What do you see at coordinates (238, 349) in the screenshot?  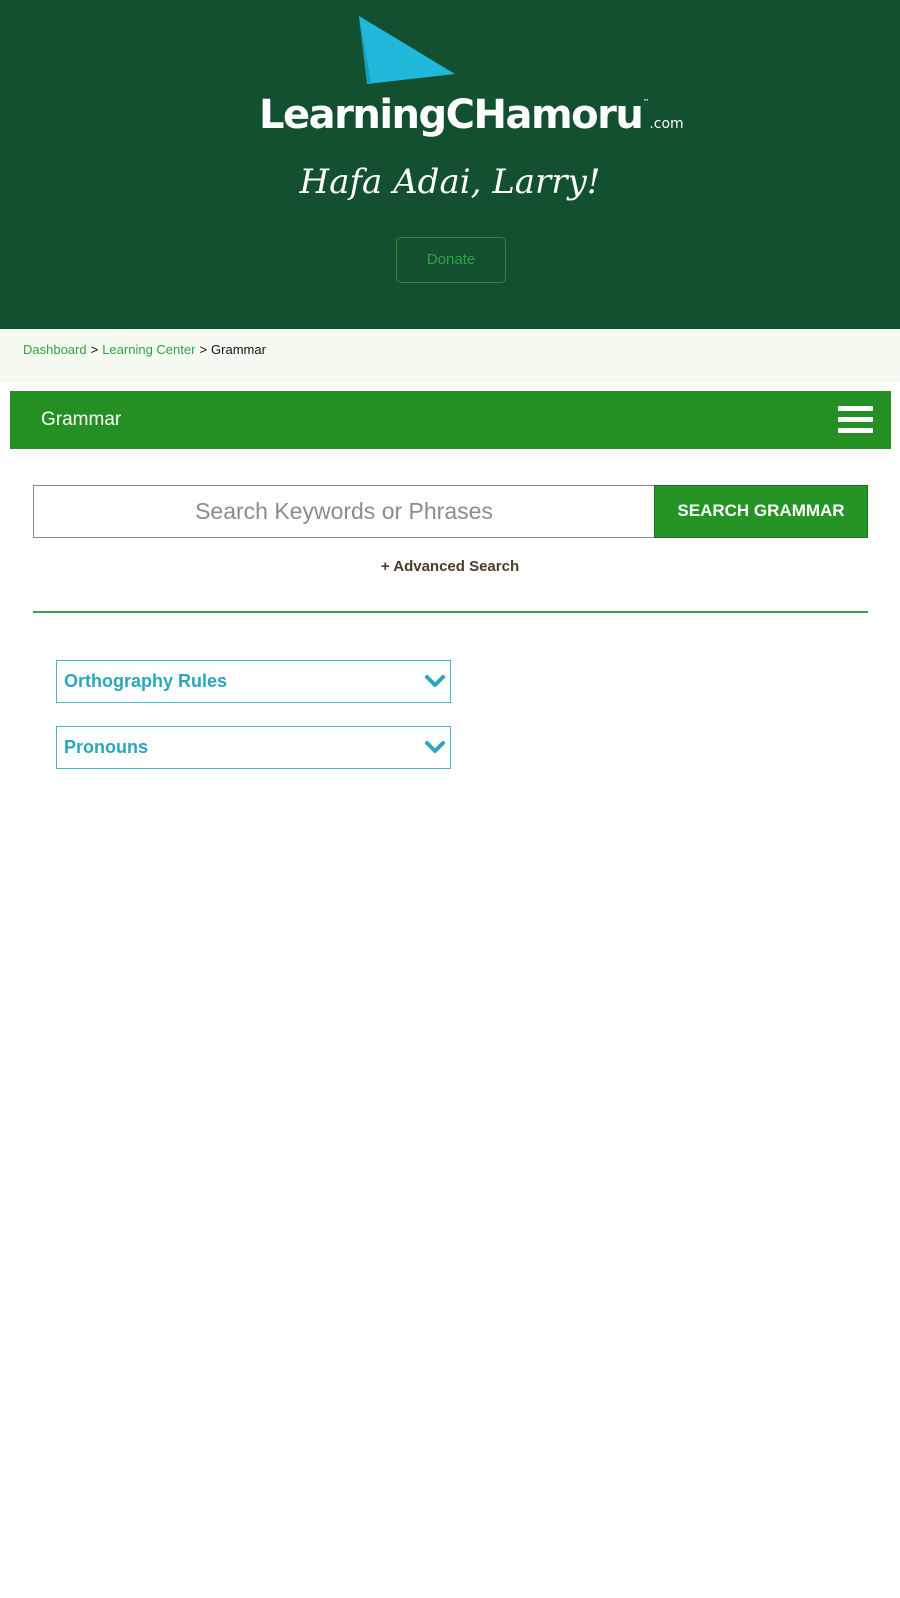 I see `breadcrumb-current: Grammar` at bounding box center [238, 349].